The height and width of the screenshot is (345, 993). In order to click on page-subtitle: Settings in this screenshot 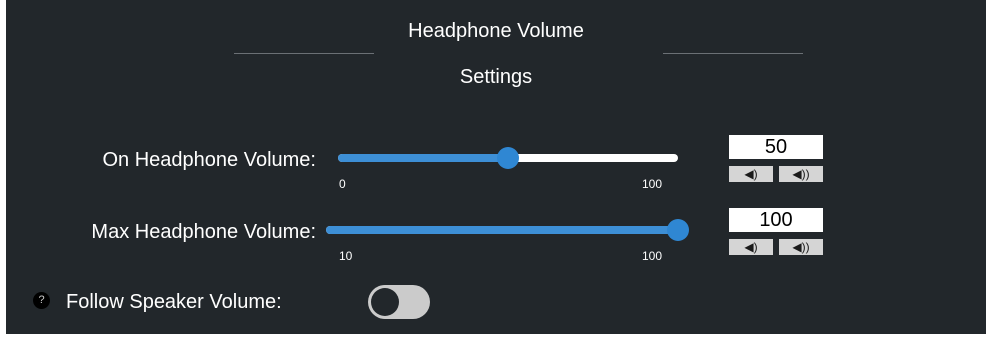, I will do `click(496, 77)`.